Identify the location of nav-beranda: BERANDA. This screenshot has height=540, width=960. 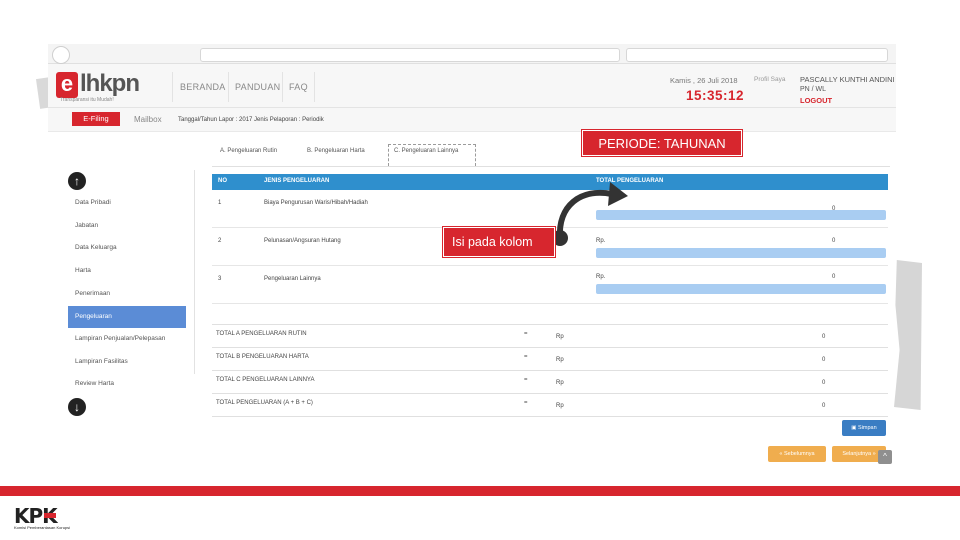
(203, 87).